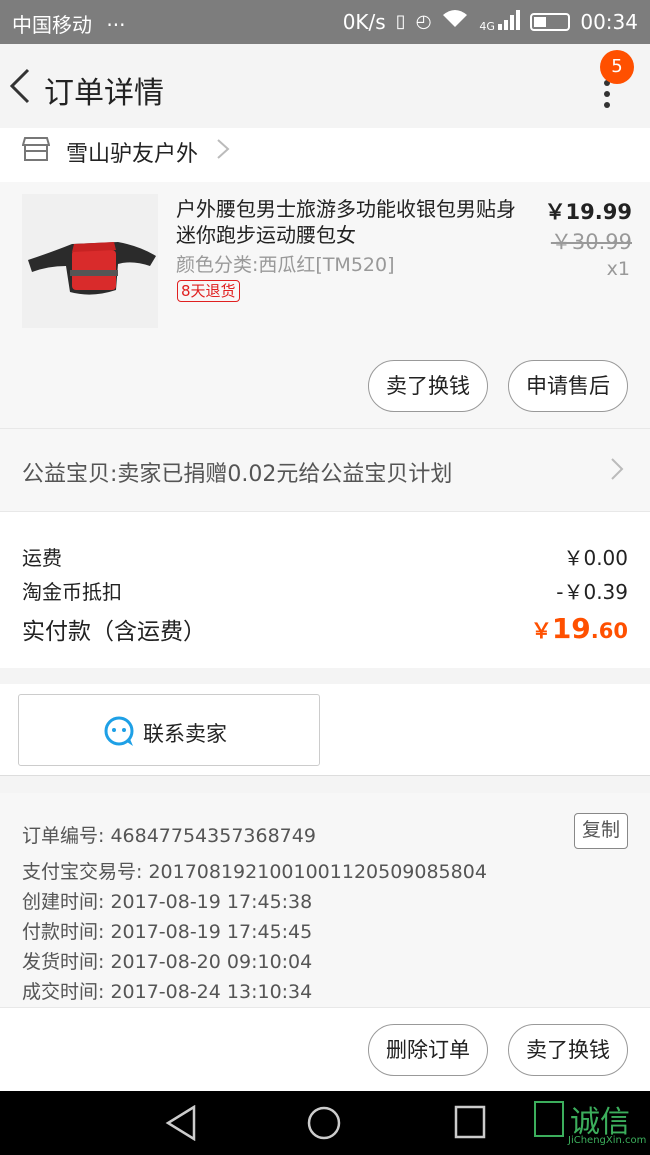 Image resolution: width=650 pixels, height=1155 pixels. What do you see at coordinates (595, 558) in the screenshot?
I see `shipping-fee-value: ￥0.00` at bounding box center [595, 558].